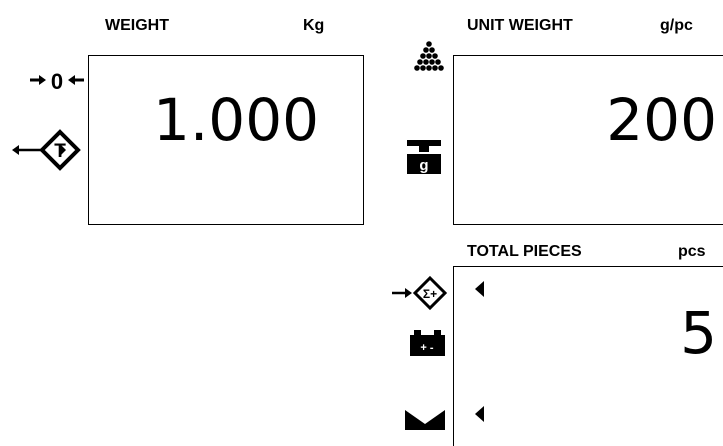 This screenshot has height=446, width=723. Describe the element at coordinates (314, 25) in the screenshot. I see `weight-unit: Kg` at that location.